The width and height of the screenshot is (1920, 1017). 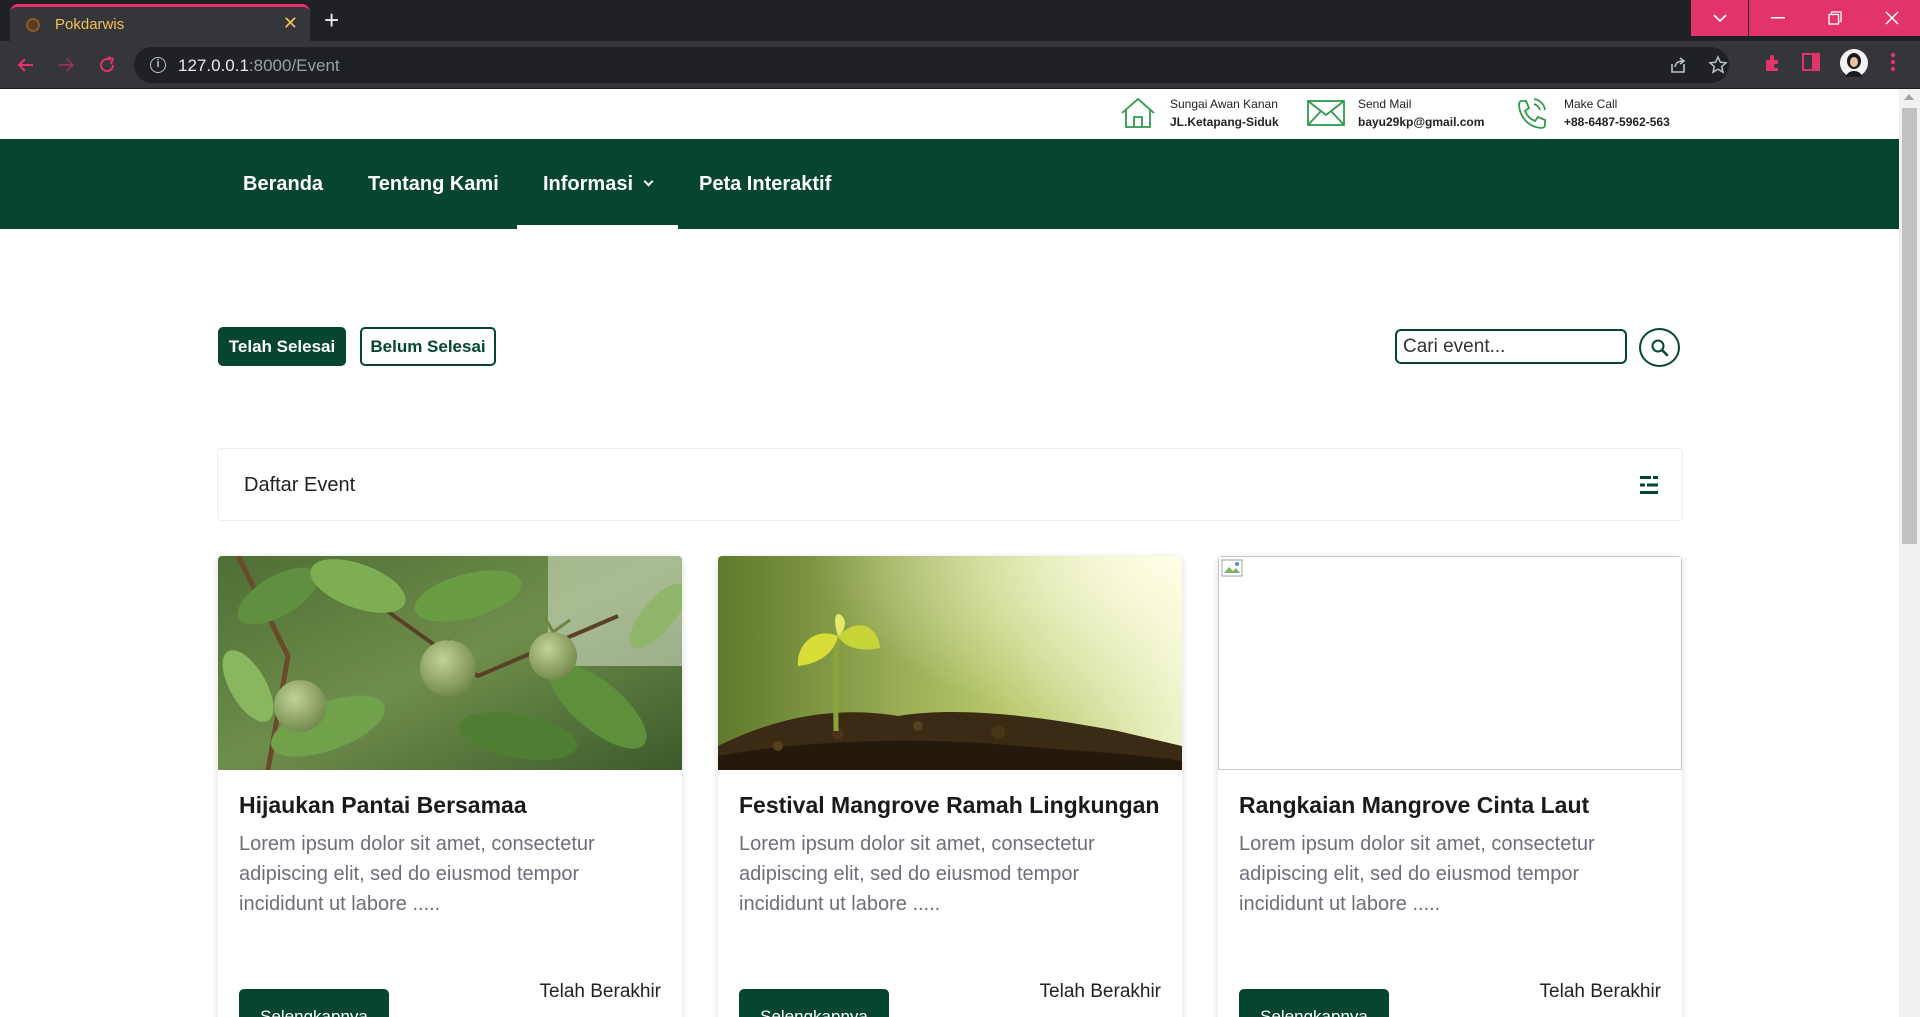 I want to click on contact-address: Sungai Awan Kanan JL.Ketapang-Siduk, so click(x=1198, y=113).